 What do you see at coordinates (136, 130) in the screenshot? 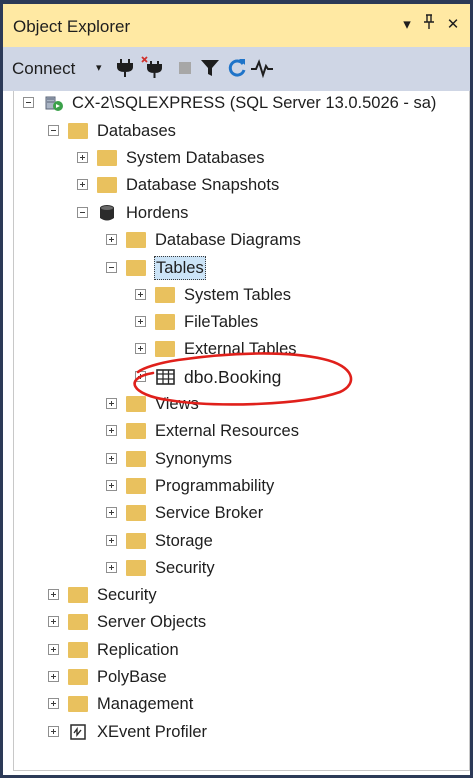
I see `databases-label: Databases` at bounding box center [136, 130].